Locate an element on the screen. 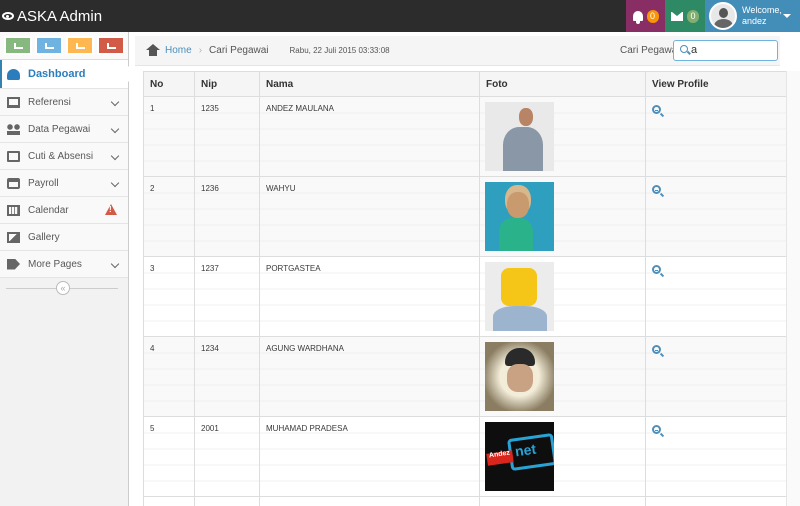  user-info: Welcome, andez is located at coordinates (762, 16).